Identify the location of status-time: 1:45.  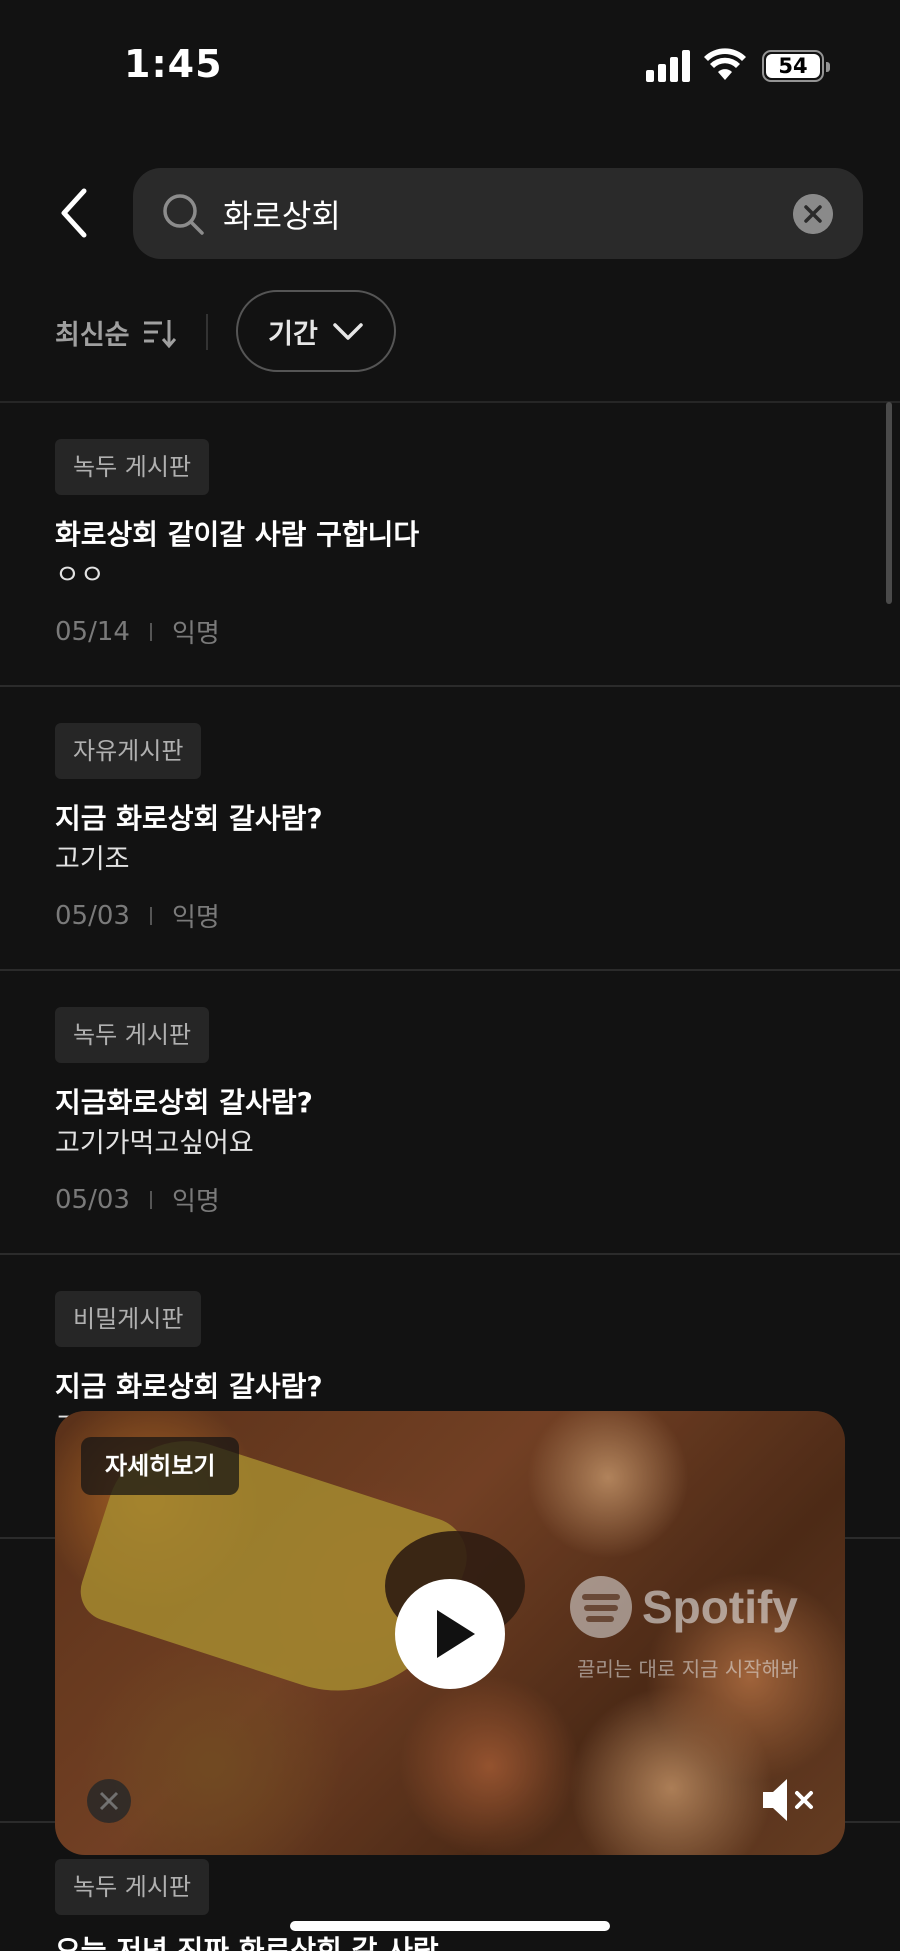
(173, 64).